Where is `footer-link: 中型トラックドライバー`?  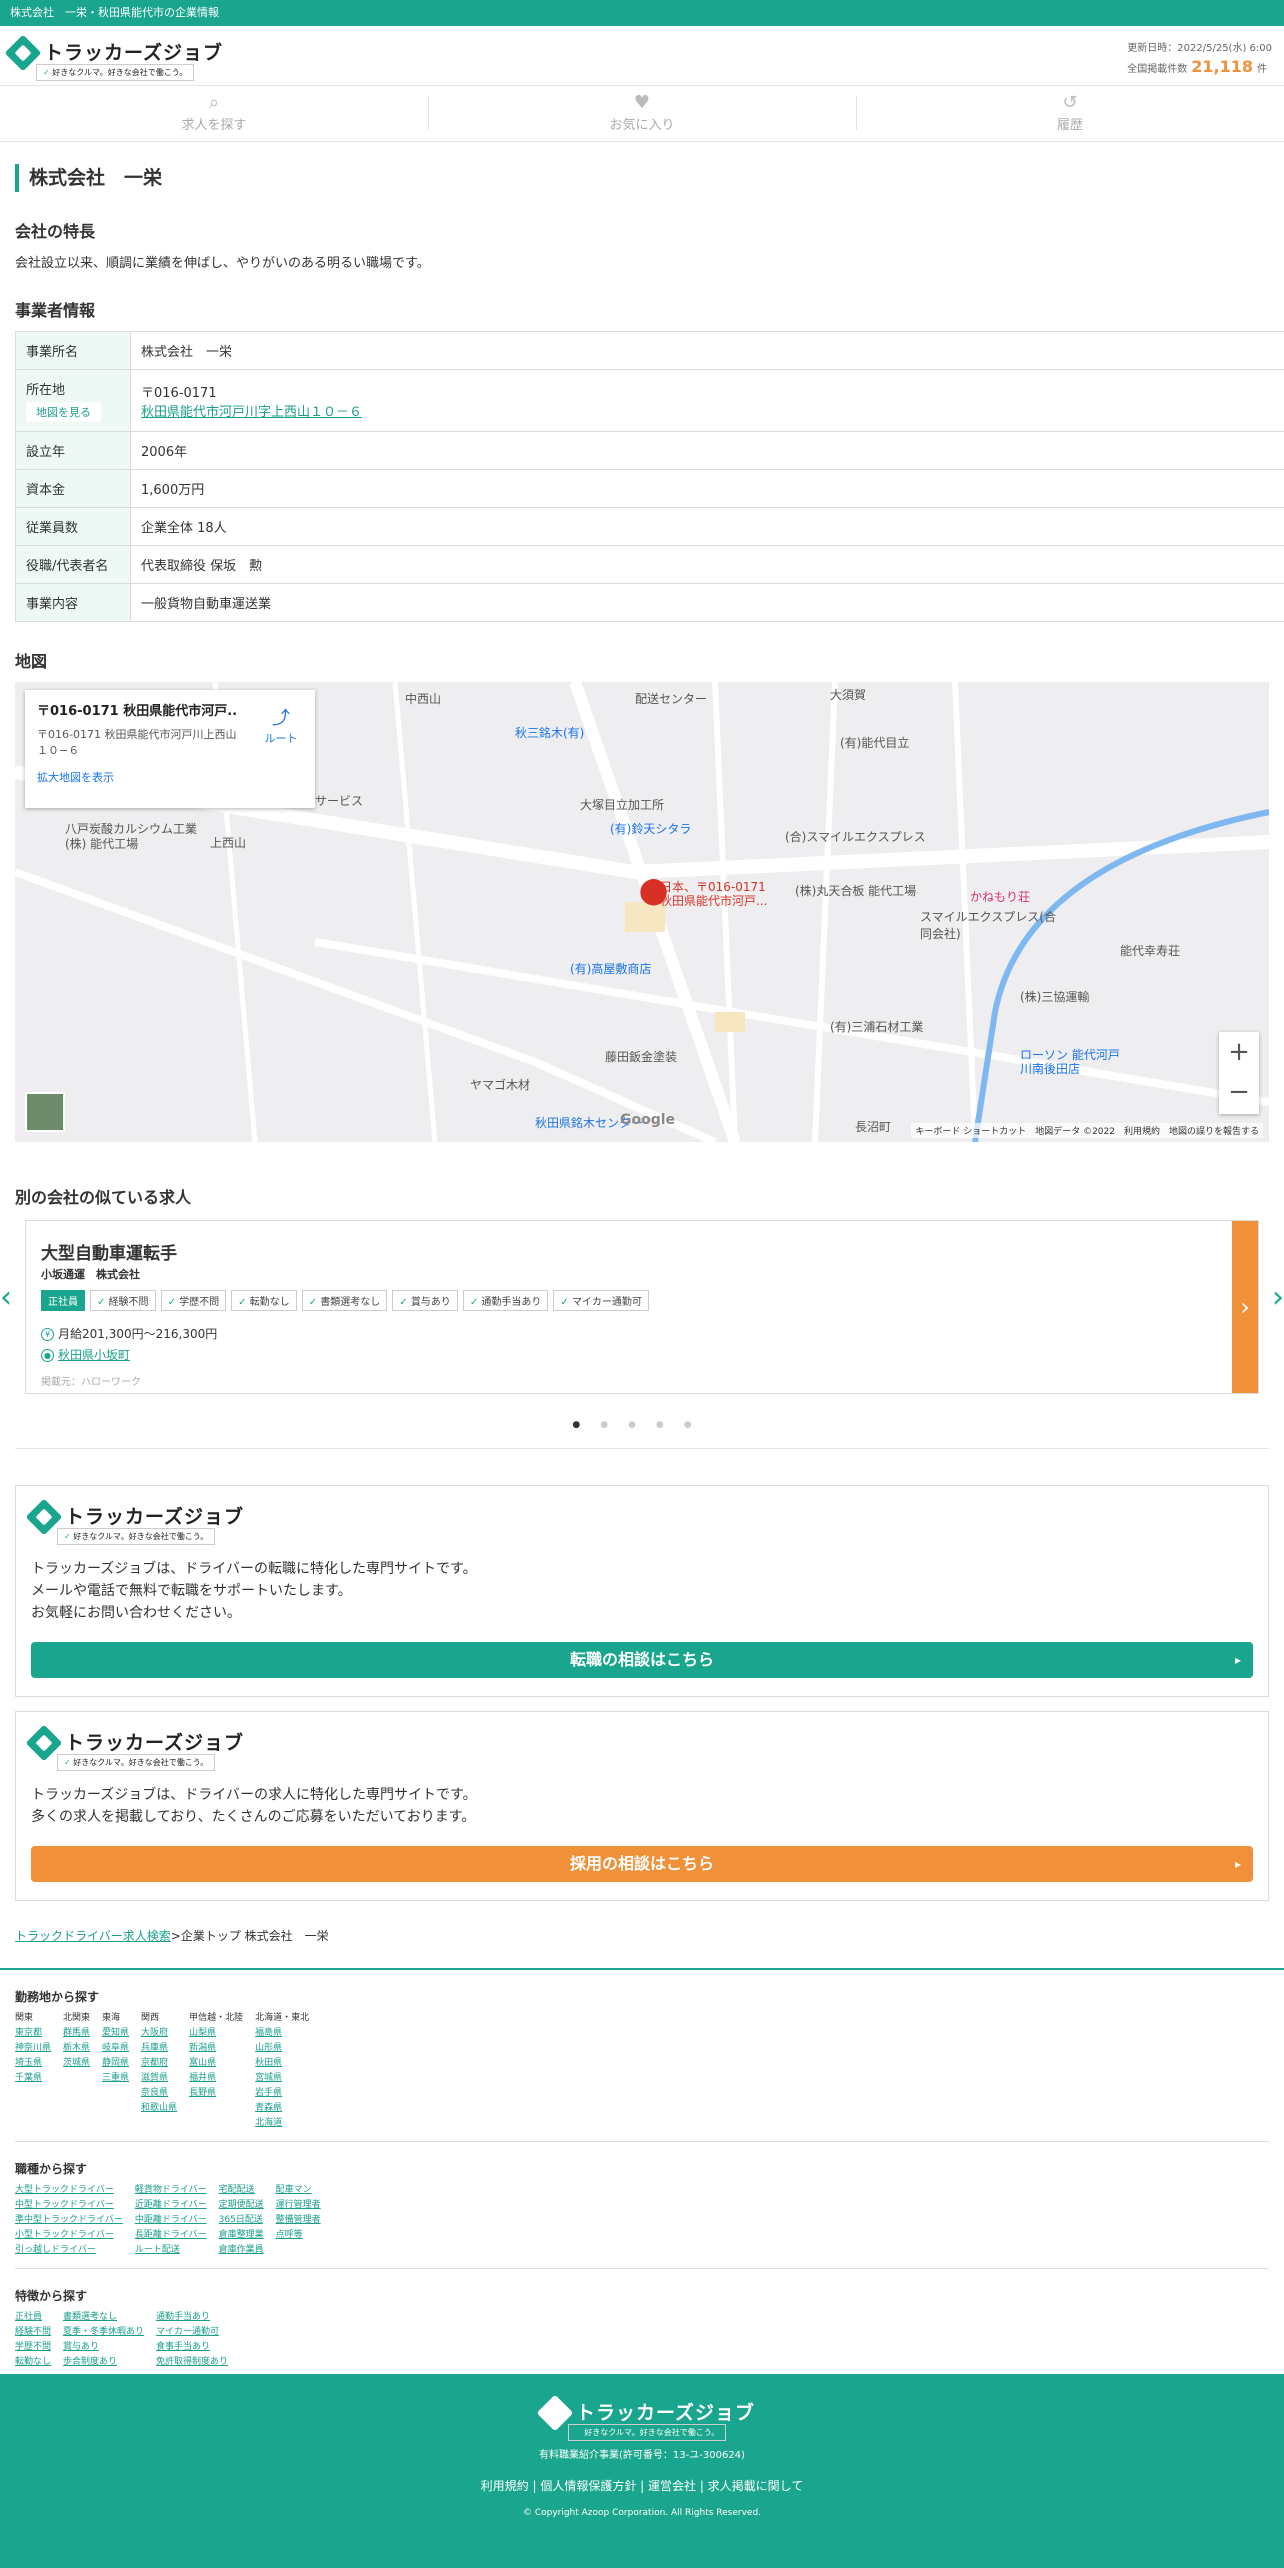
footer-link: 中型トラックドライバー is located at coordinates (69, 2205).